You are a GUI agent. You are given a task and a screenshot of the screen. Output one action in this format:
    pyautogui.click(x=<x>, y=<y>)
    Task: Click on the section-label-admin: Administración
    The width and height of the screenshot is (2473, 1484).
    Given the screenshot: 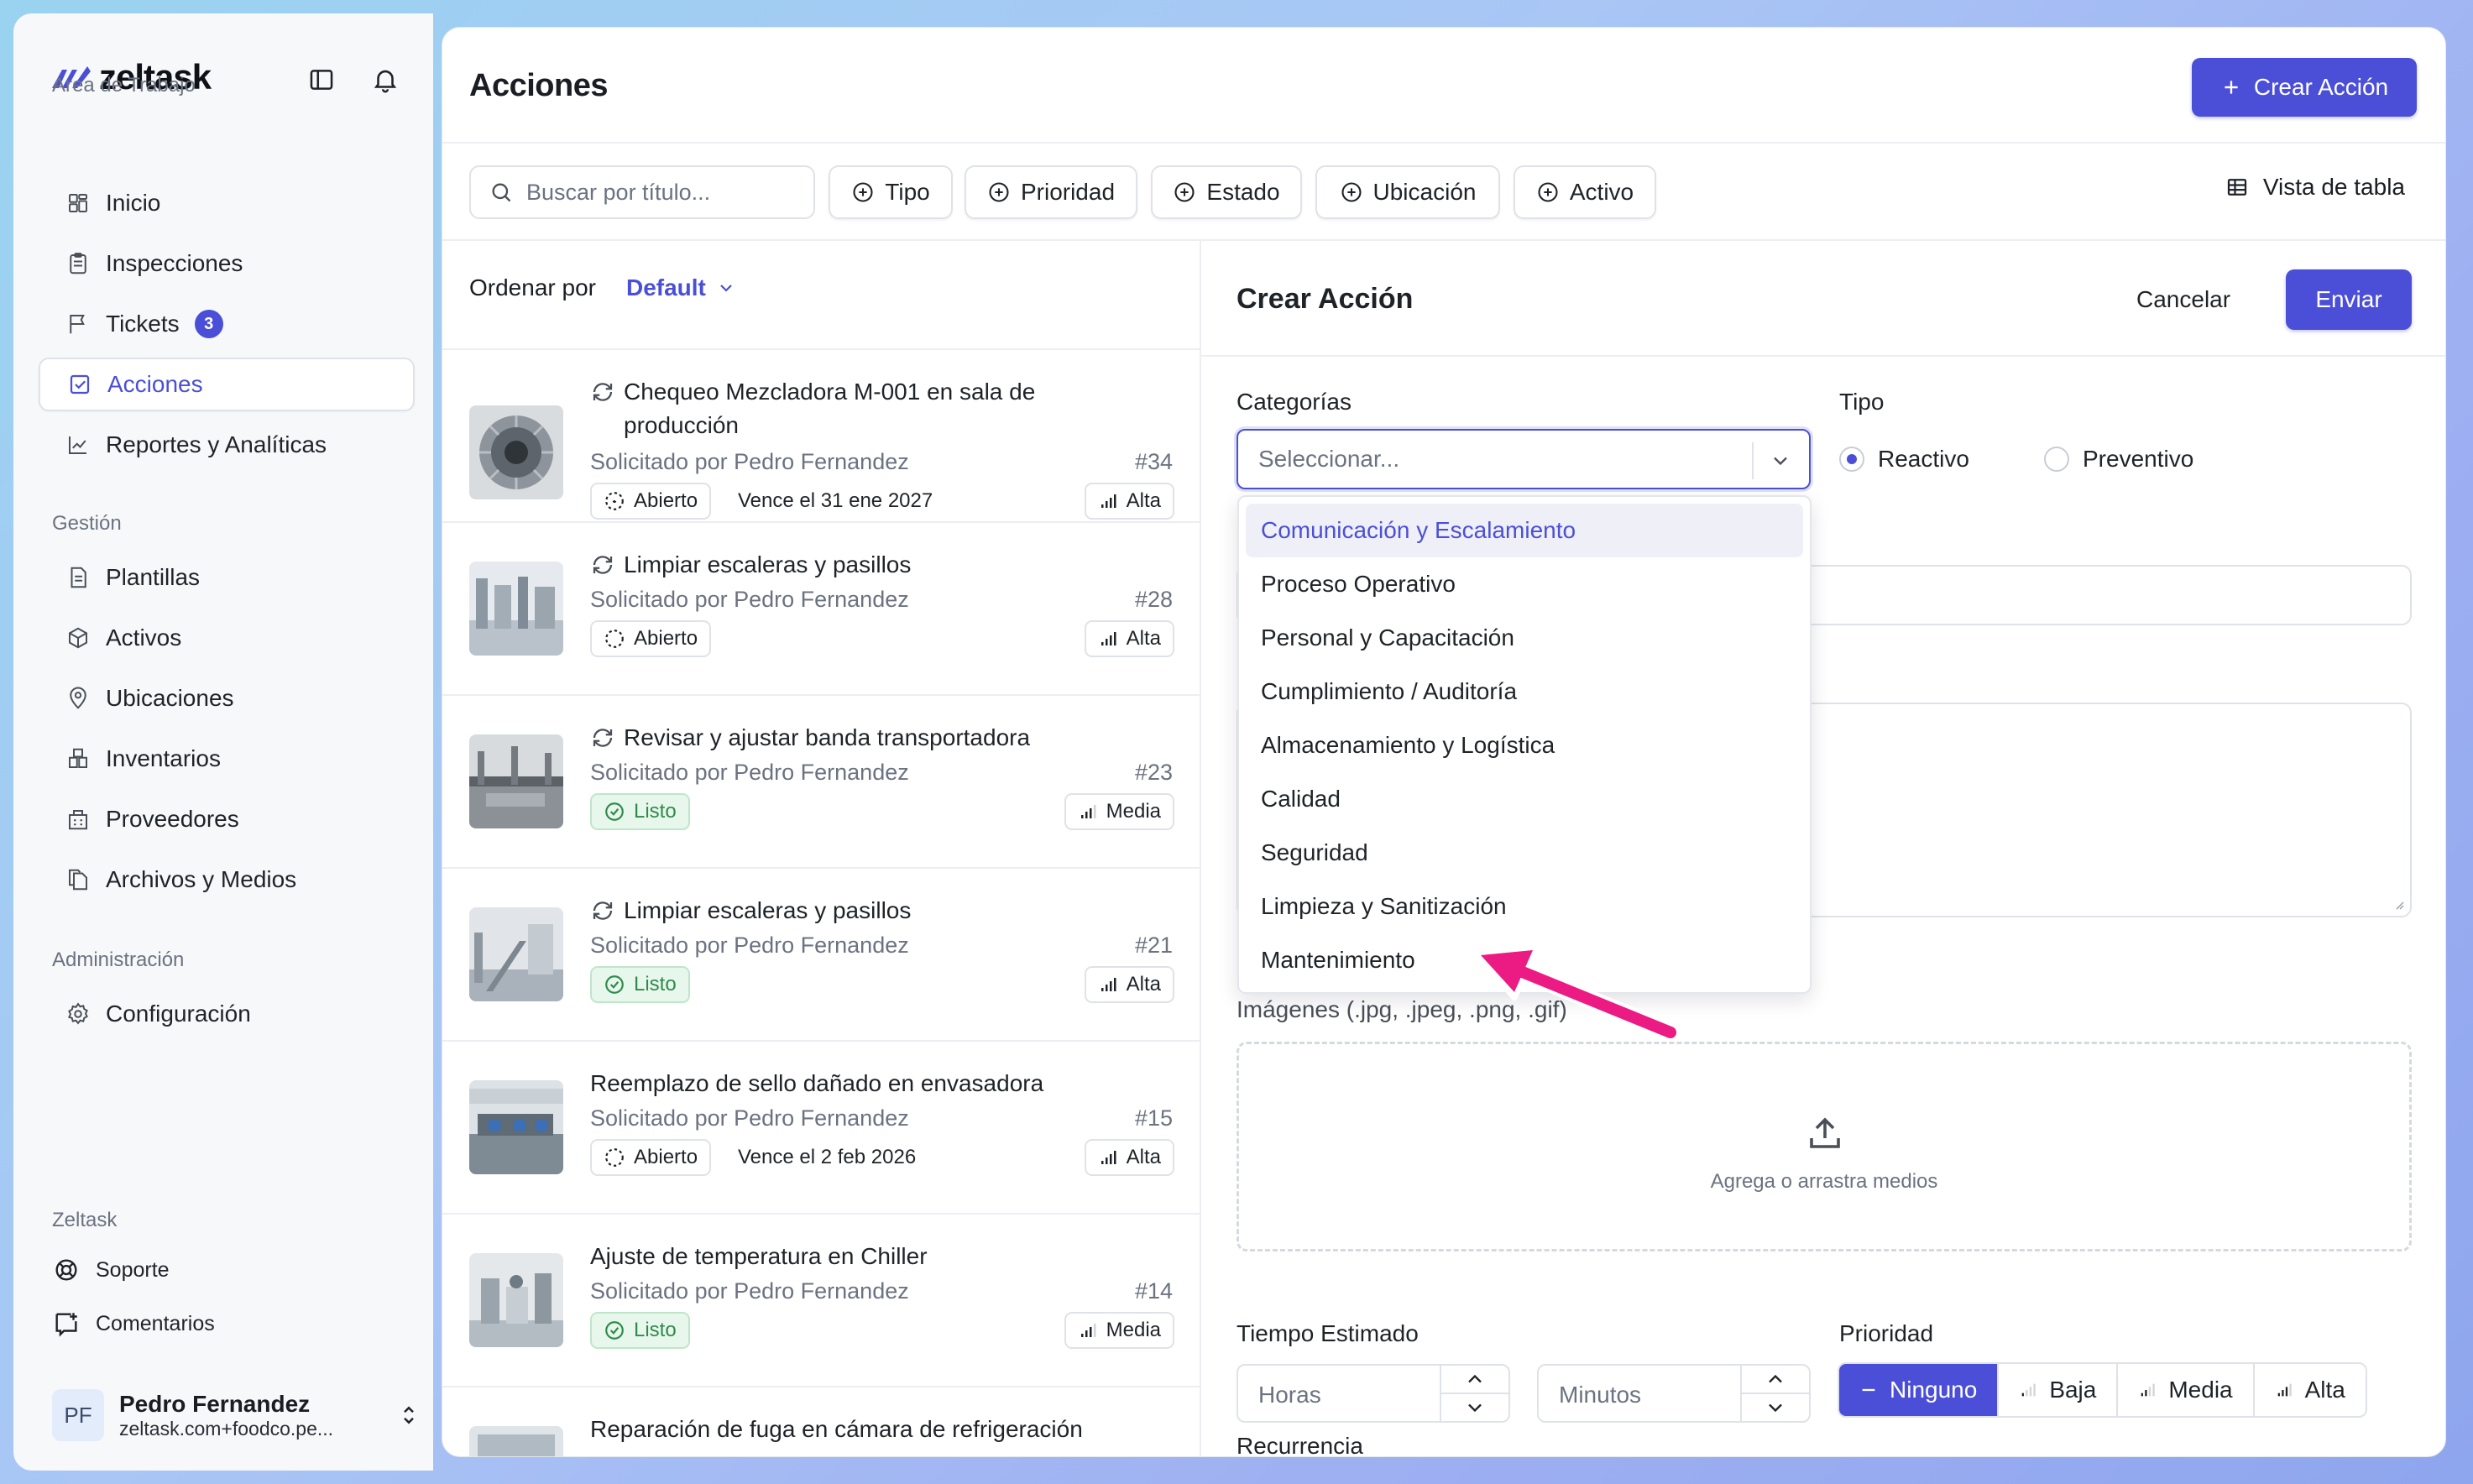 What is the action you would take?
    pyautogui.click(x=118, y=959)
    